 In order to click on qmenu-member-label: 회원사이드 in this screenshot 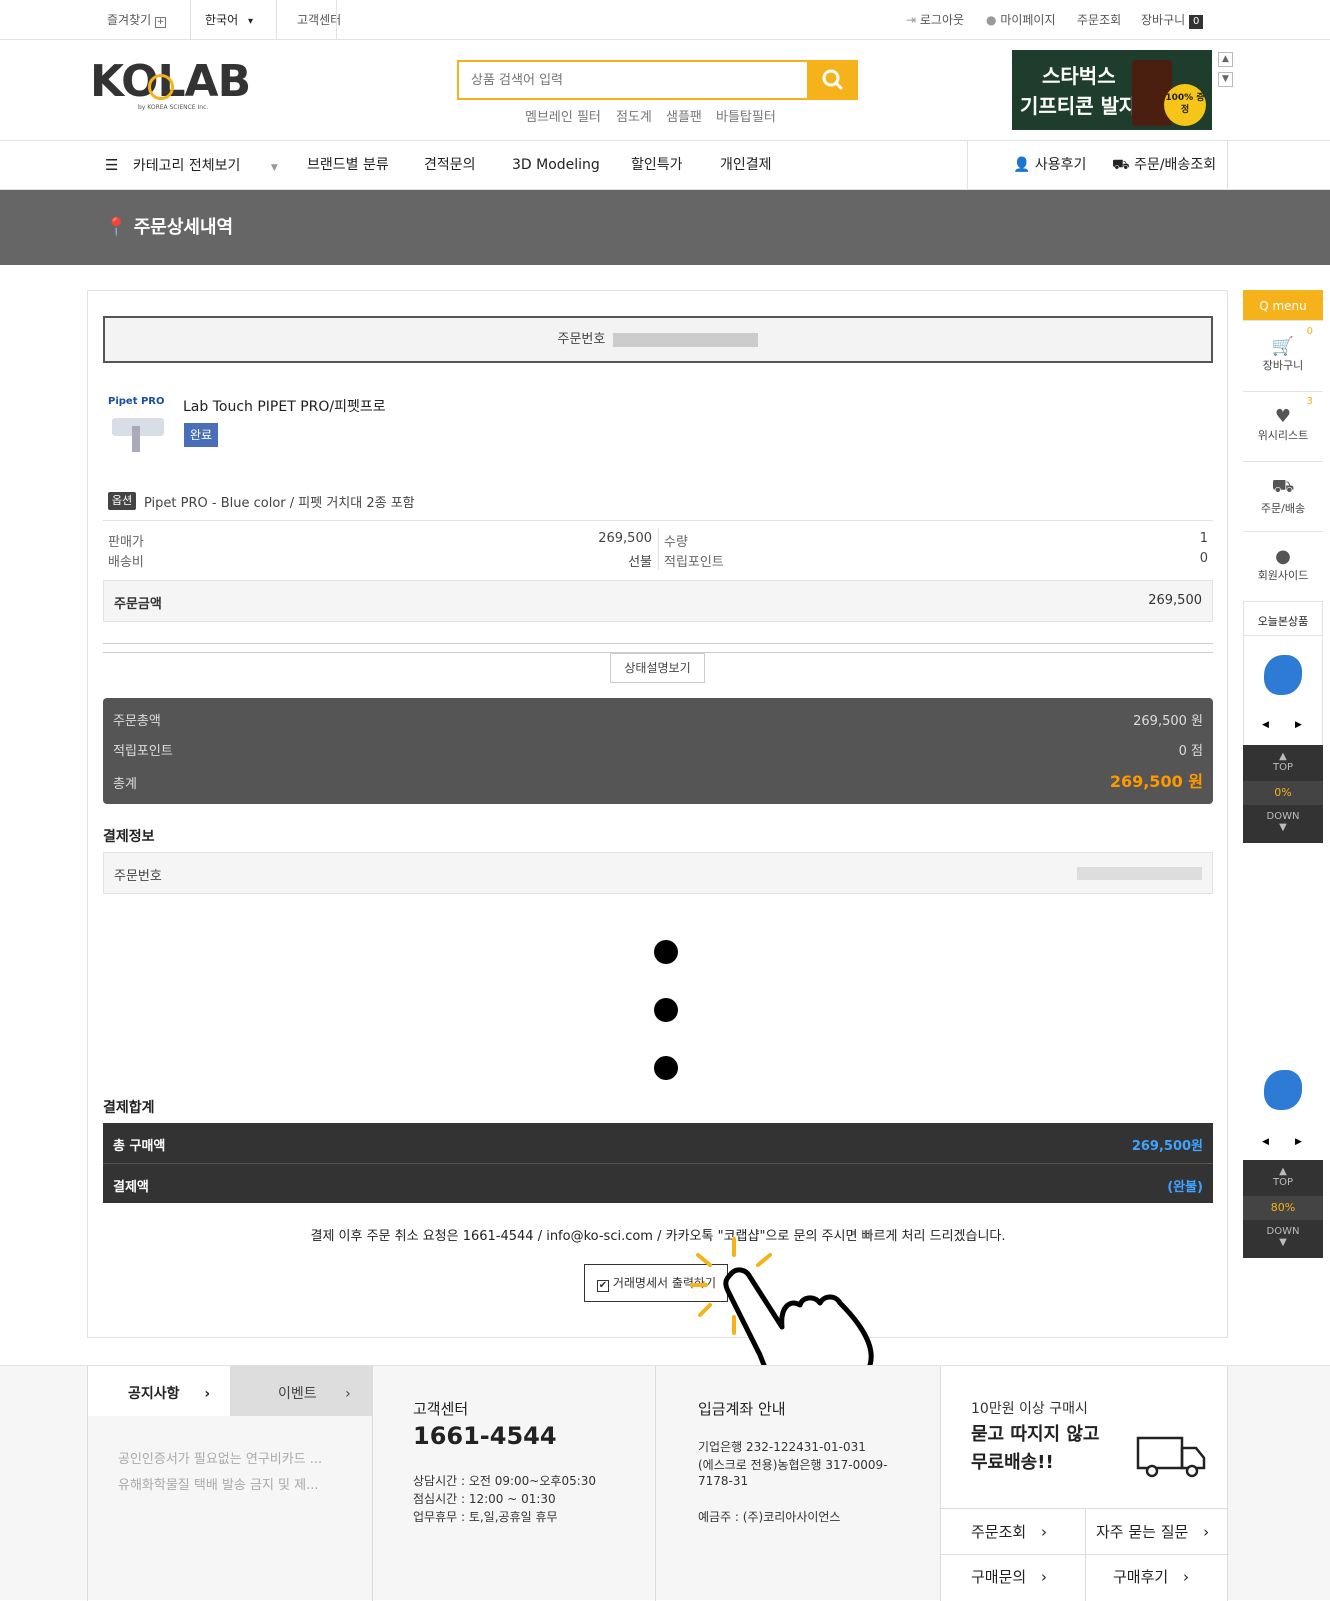, I will do `click(1283, 575)`.